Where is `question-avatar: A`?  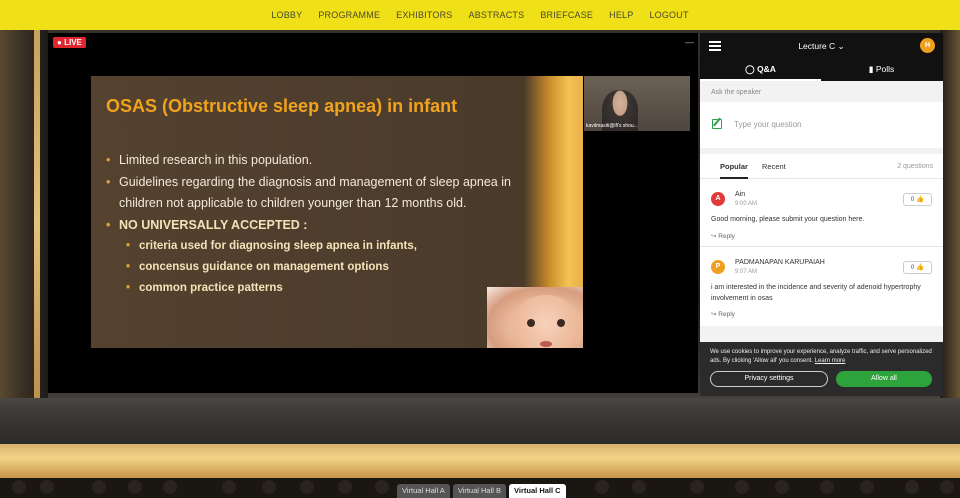 question-avatar: A is located at coordinates (718, 199).